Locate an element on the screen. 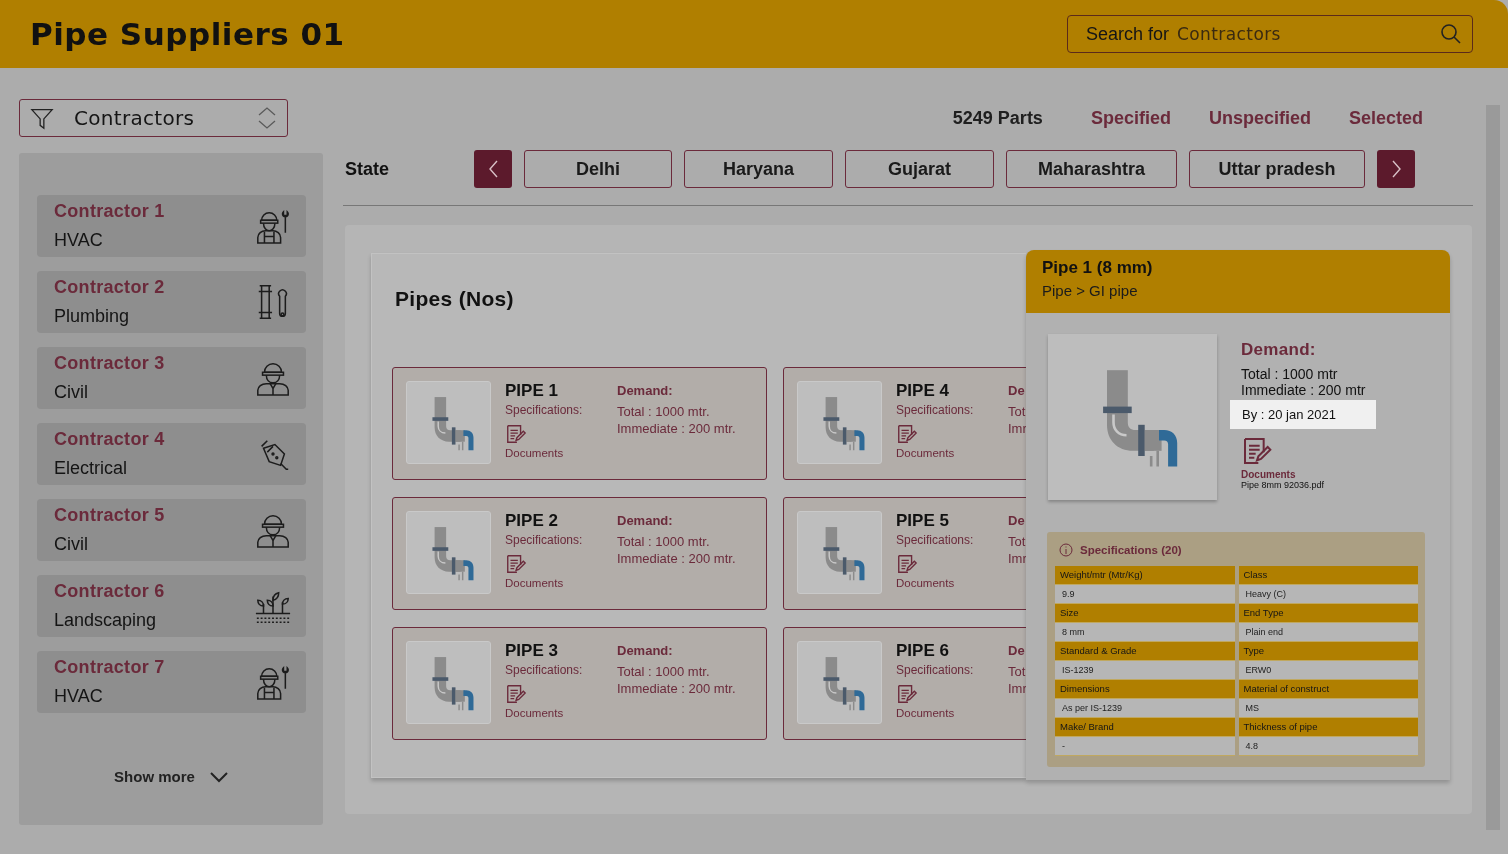 This screenshot has width=1508, height=854. pipe-card: PIPE 6 Specifications: Documents De Tot Imr is located at coordinates (904, 683).